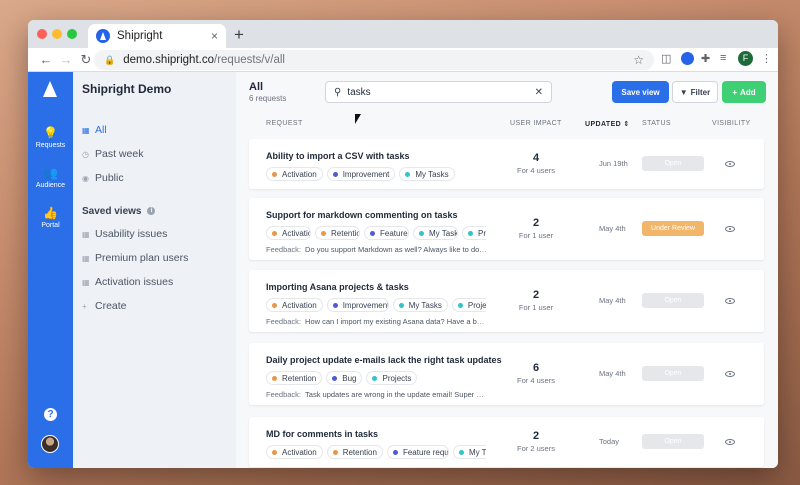 Image resolution: width=800 pixels, height=485 pixels. Describe the element at coordinates (103, 36) in the screenshot. I see `shipright-favicon-icon` at that location.